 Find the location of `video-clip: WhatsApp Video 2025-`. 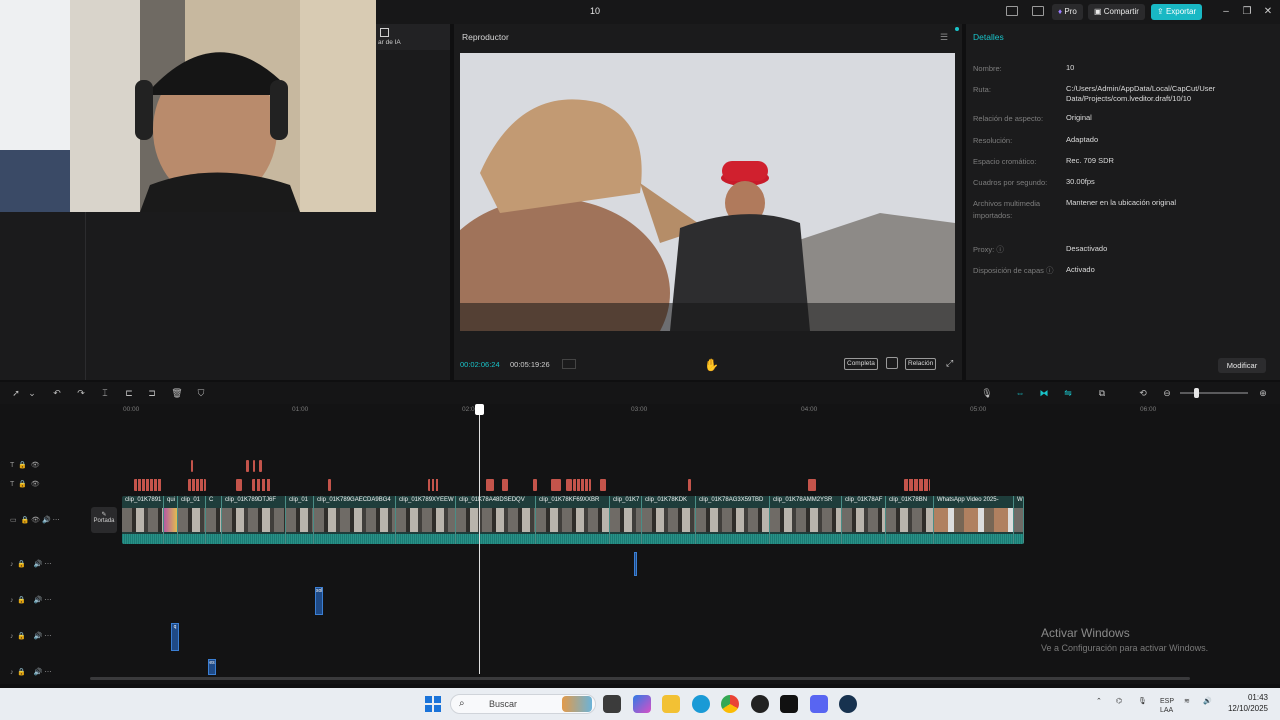

video-clip: WhatsApp Video 2025- is located at coordinates (974, 520).